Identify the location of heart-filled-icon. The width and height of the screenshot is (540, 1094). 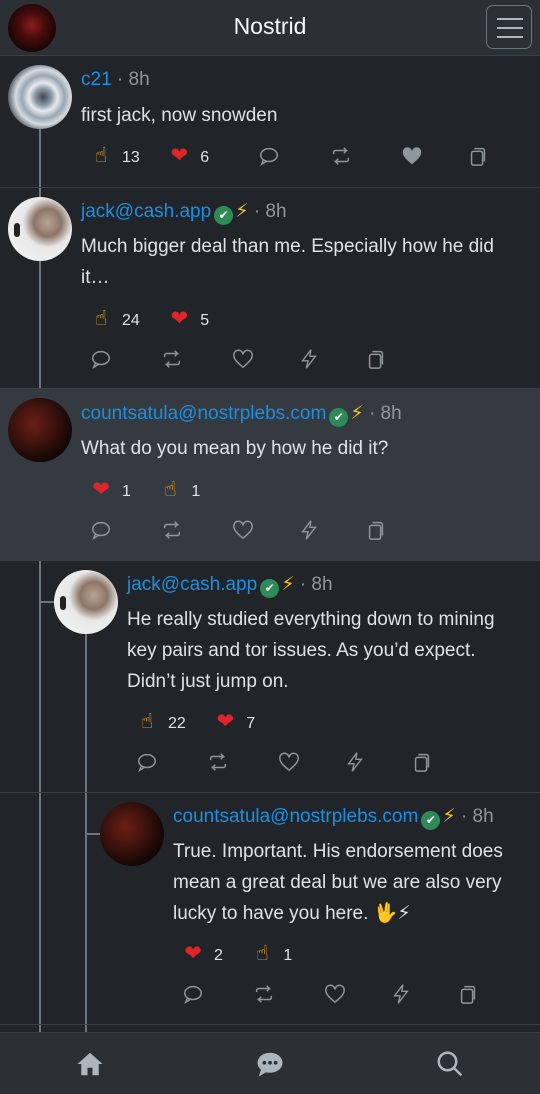
(412, 156).